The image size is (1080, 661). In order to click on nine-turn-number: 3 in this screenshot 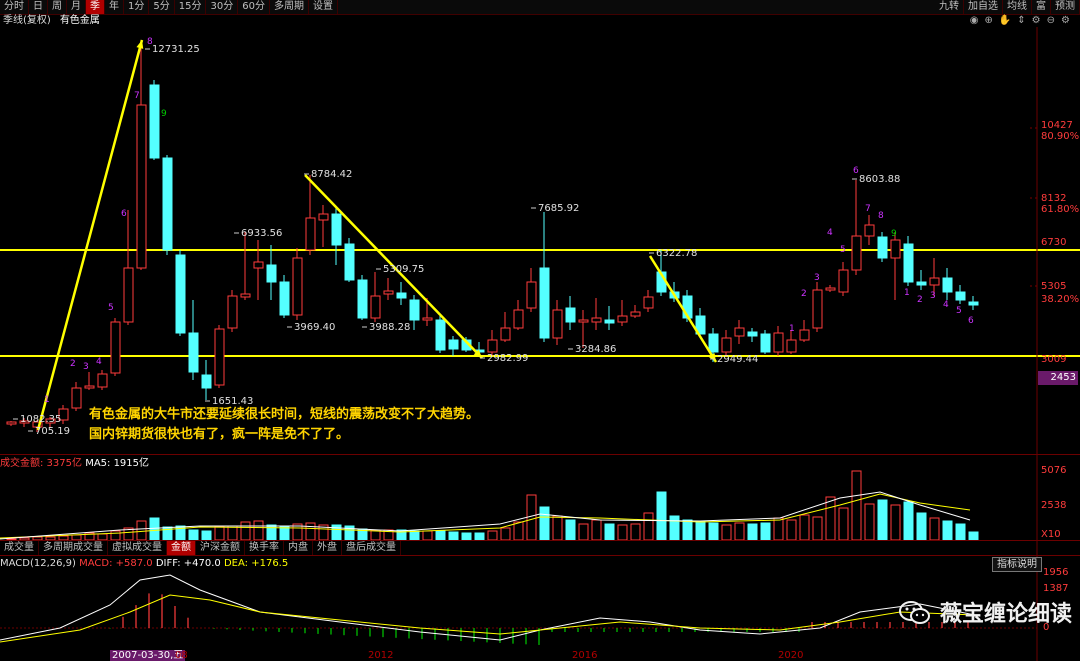, I will do `click(933, 296)`.